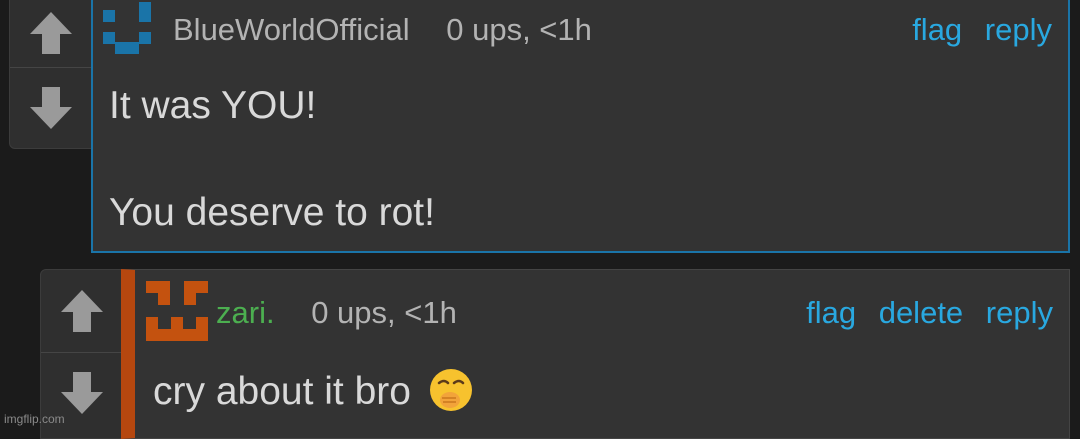 The height and width of the screenshot is (439, 1080). I want to click on comment-author: zari., so click(245, 312).